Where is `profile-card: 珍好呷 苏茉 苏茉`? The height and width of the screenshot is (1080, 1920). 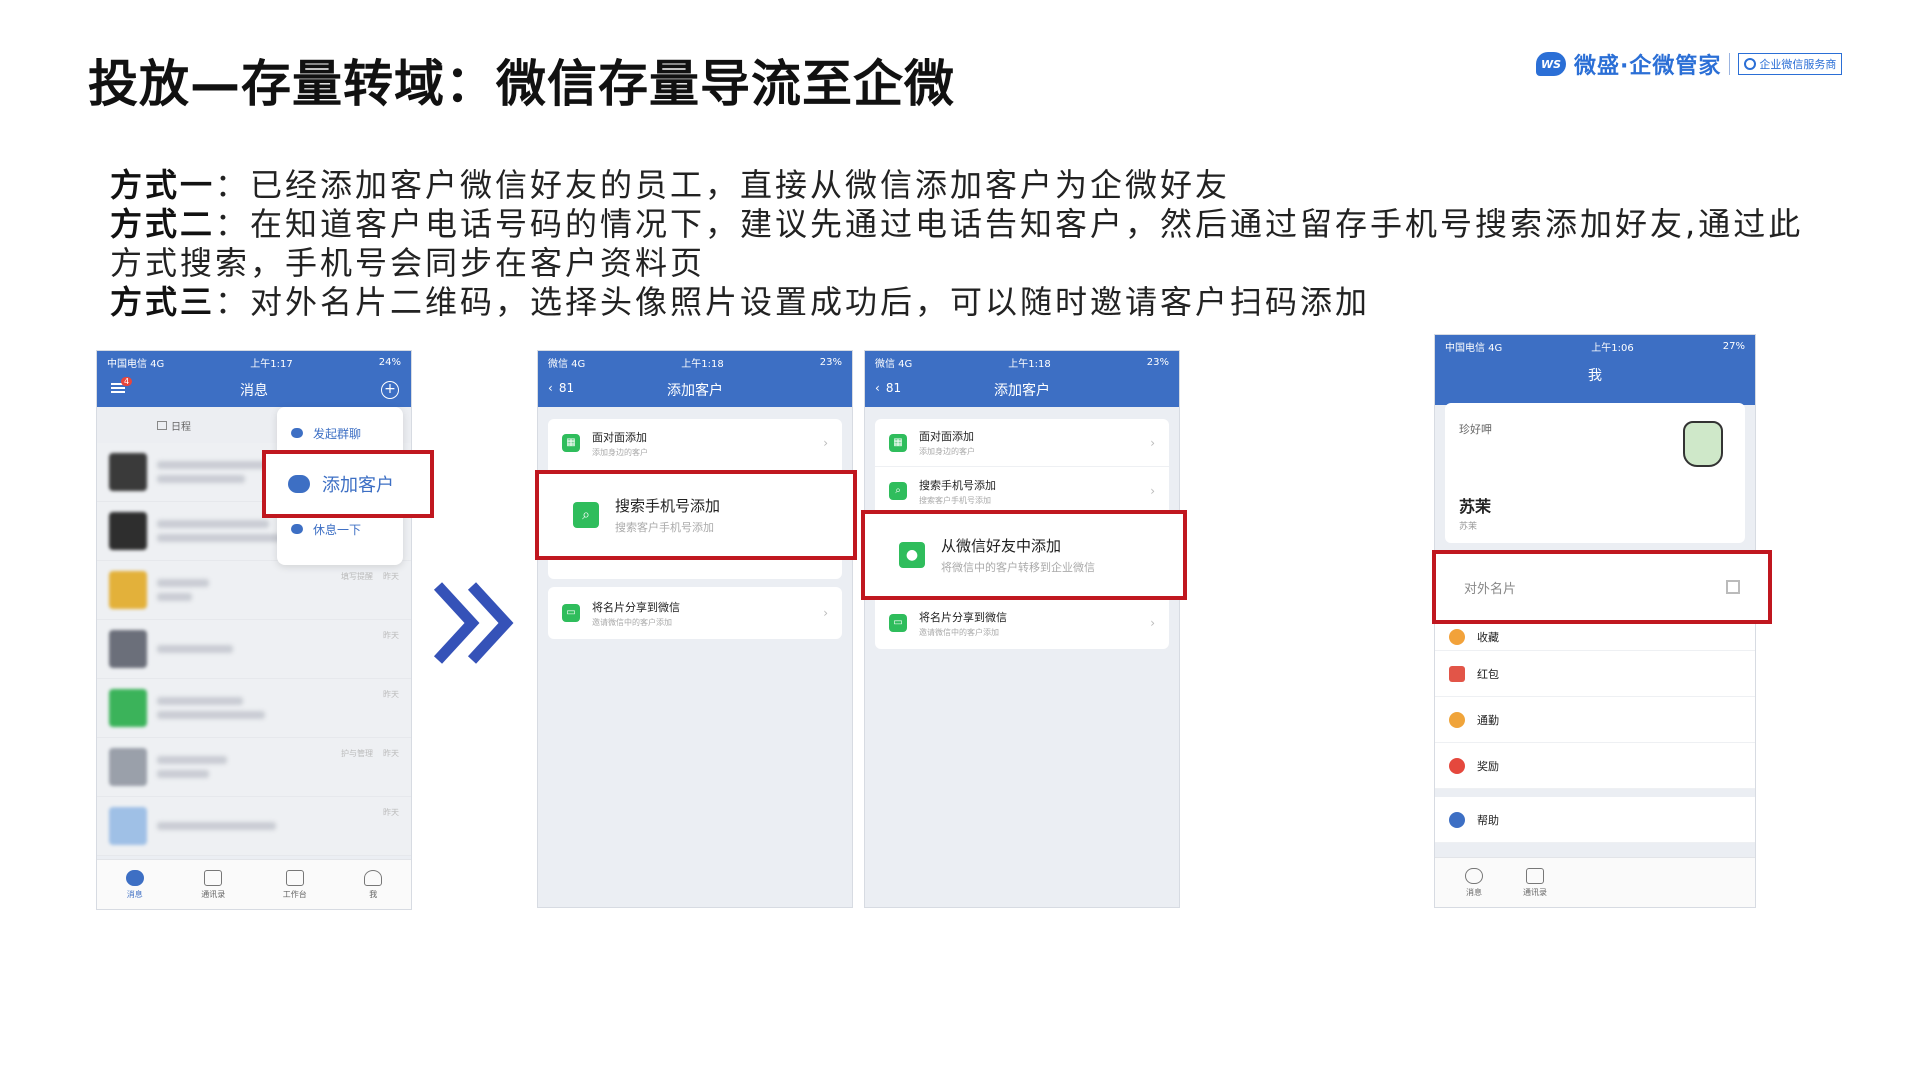 profile-card: 珍好呷 苏茉 苏茉 is located at coordinates (1595, 473).